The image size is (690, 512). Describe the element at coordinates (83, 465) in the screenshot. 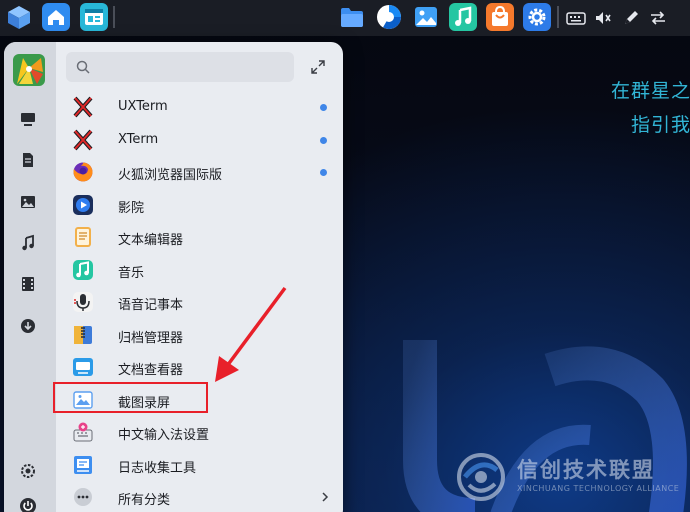

I see `log-collector-icon` at that location.